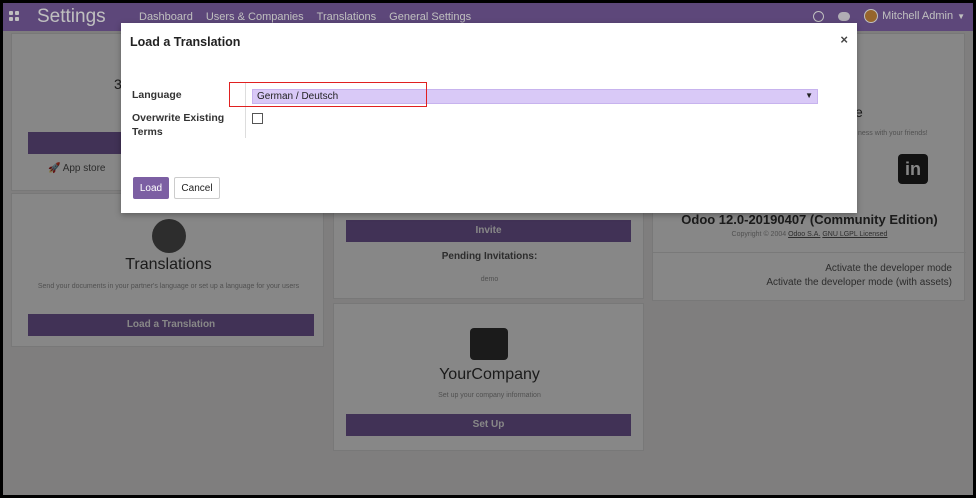  What do you see at coordinates (245, 110) in the screenshot?
I see `field-separator` at bounding box center [245, 110].